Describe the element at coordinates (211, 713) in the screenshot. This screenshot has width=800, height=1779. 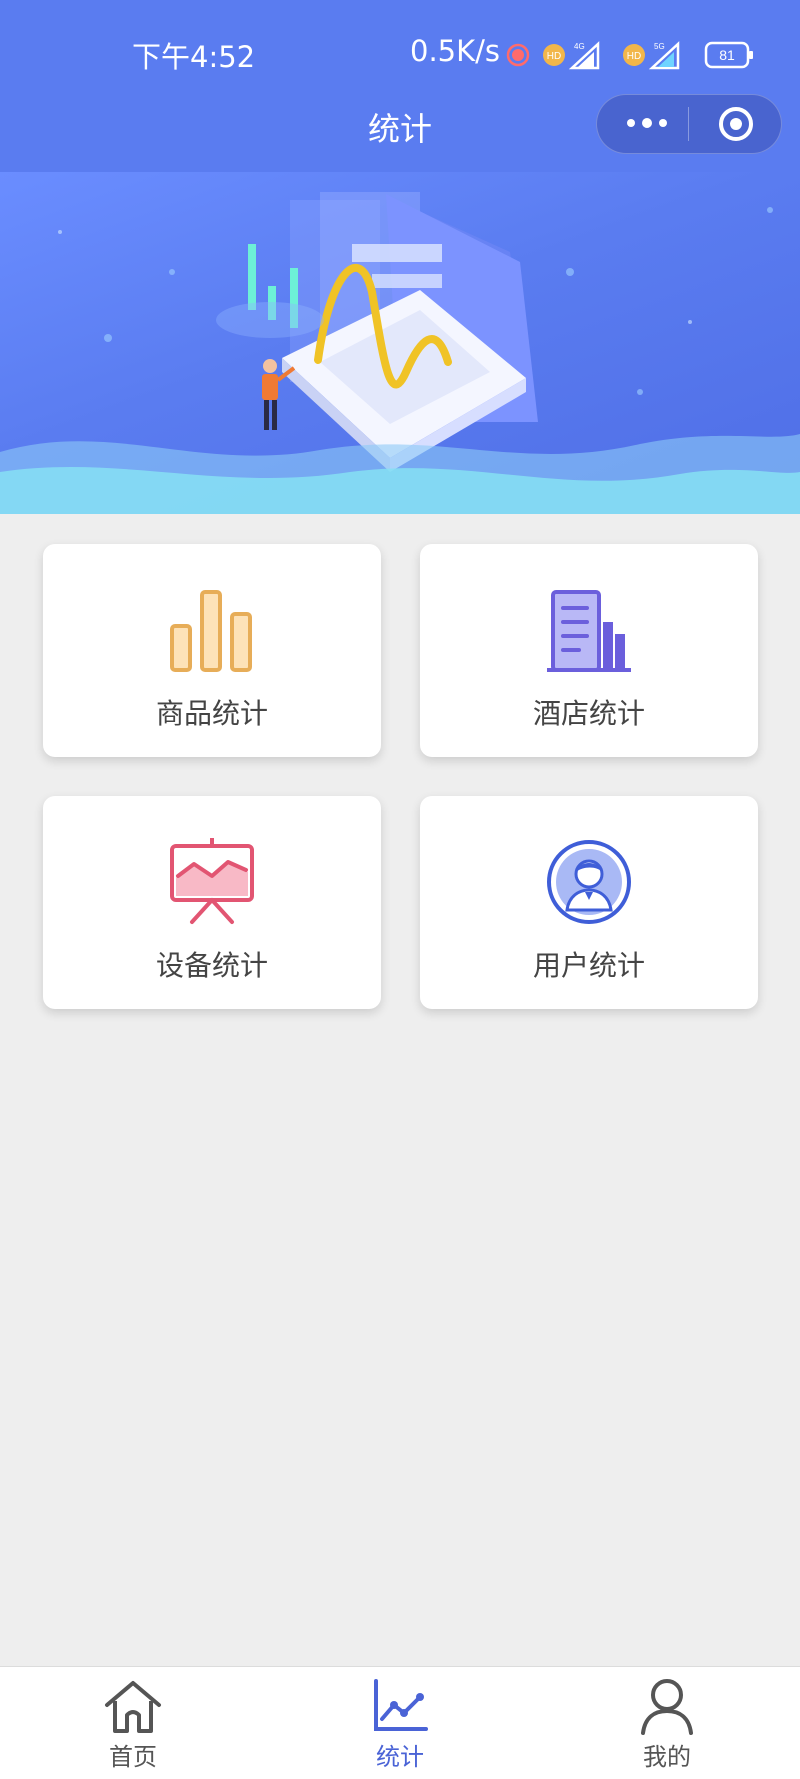
I see `card-label: 商品统计` at that location.